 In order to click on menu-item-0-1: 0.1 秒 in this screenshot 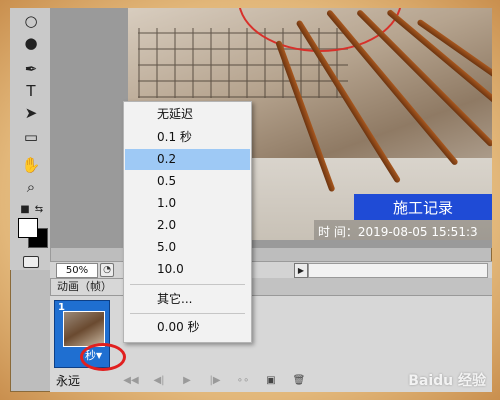, I will do `click(187, 137)`.